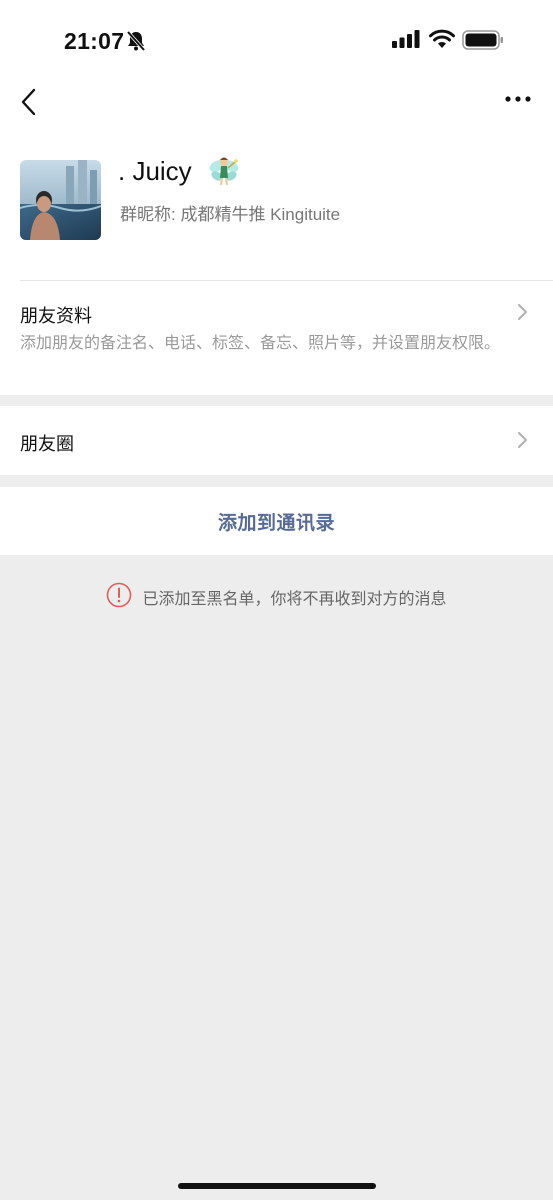  Describe the element at coordinates (155, 171) in the screenshot. I see `profile-name: . Juicy` at that location.